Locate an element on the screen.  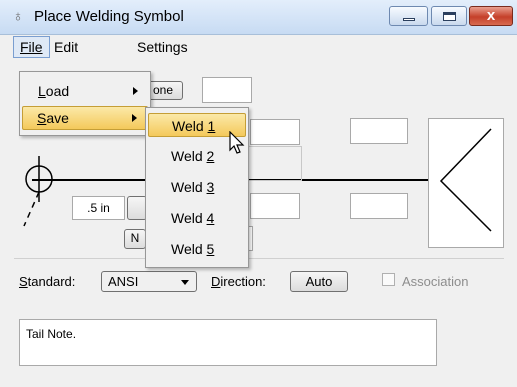
save-submenu-item: Weld 3 is located at coordinates (197, 187).